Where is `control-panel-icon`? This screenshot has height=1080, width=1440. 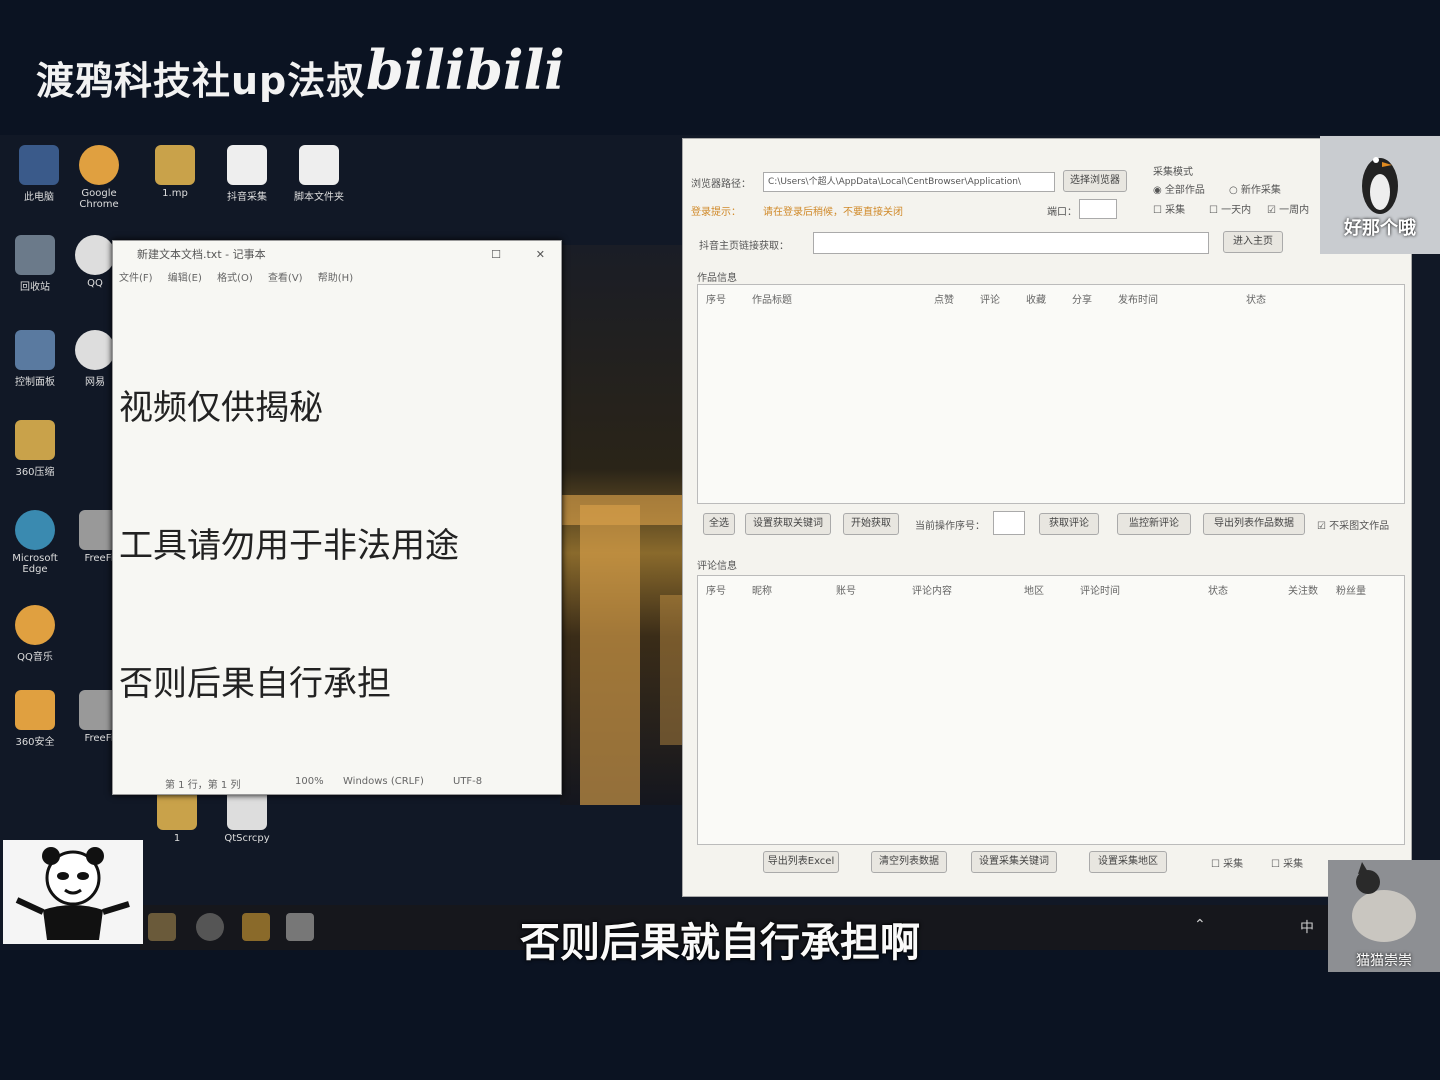 control-panel-icon is located at coordinates (35, 350).